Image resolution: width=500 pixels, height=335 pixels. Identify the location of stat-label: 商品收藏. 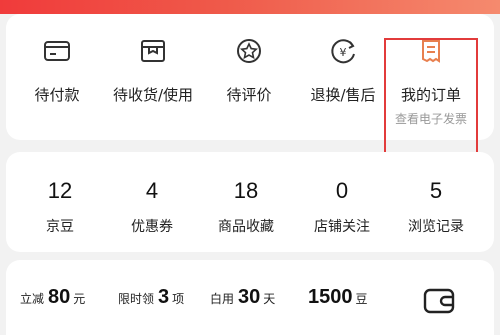
(246, 227).